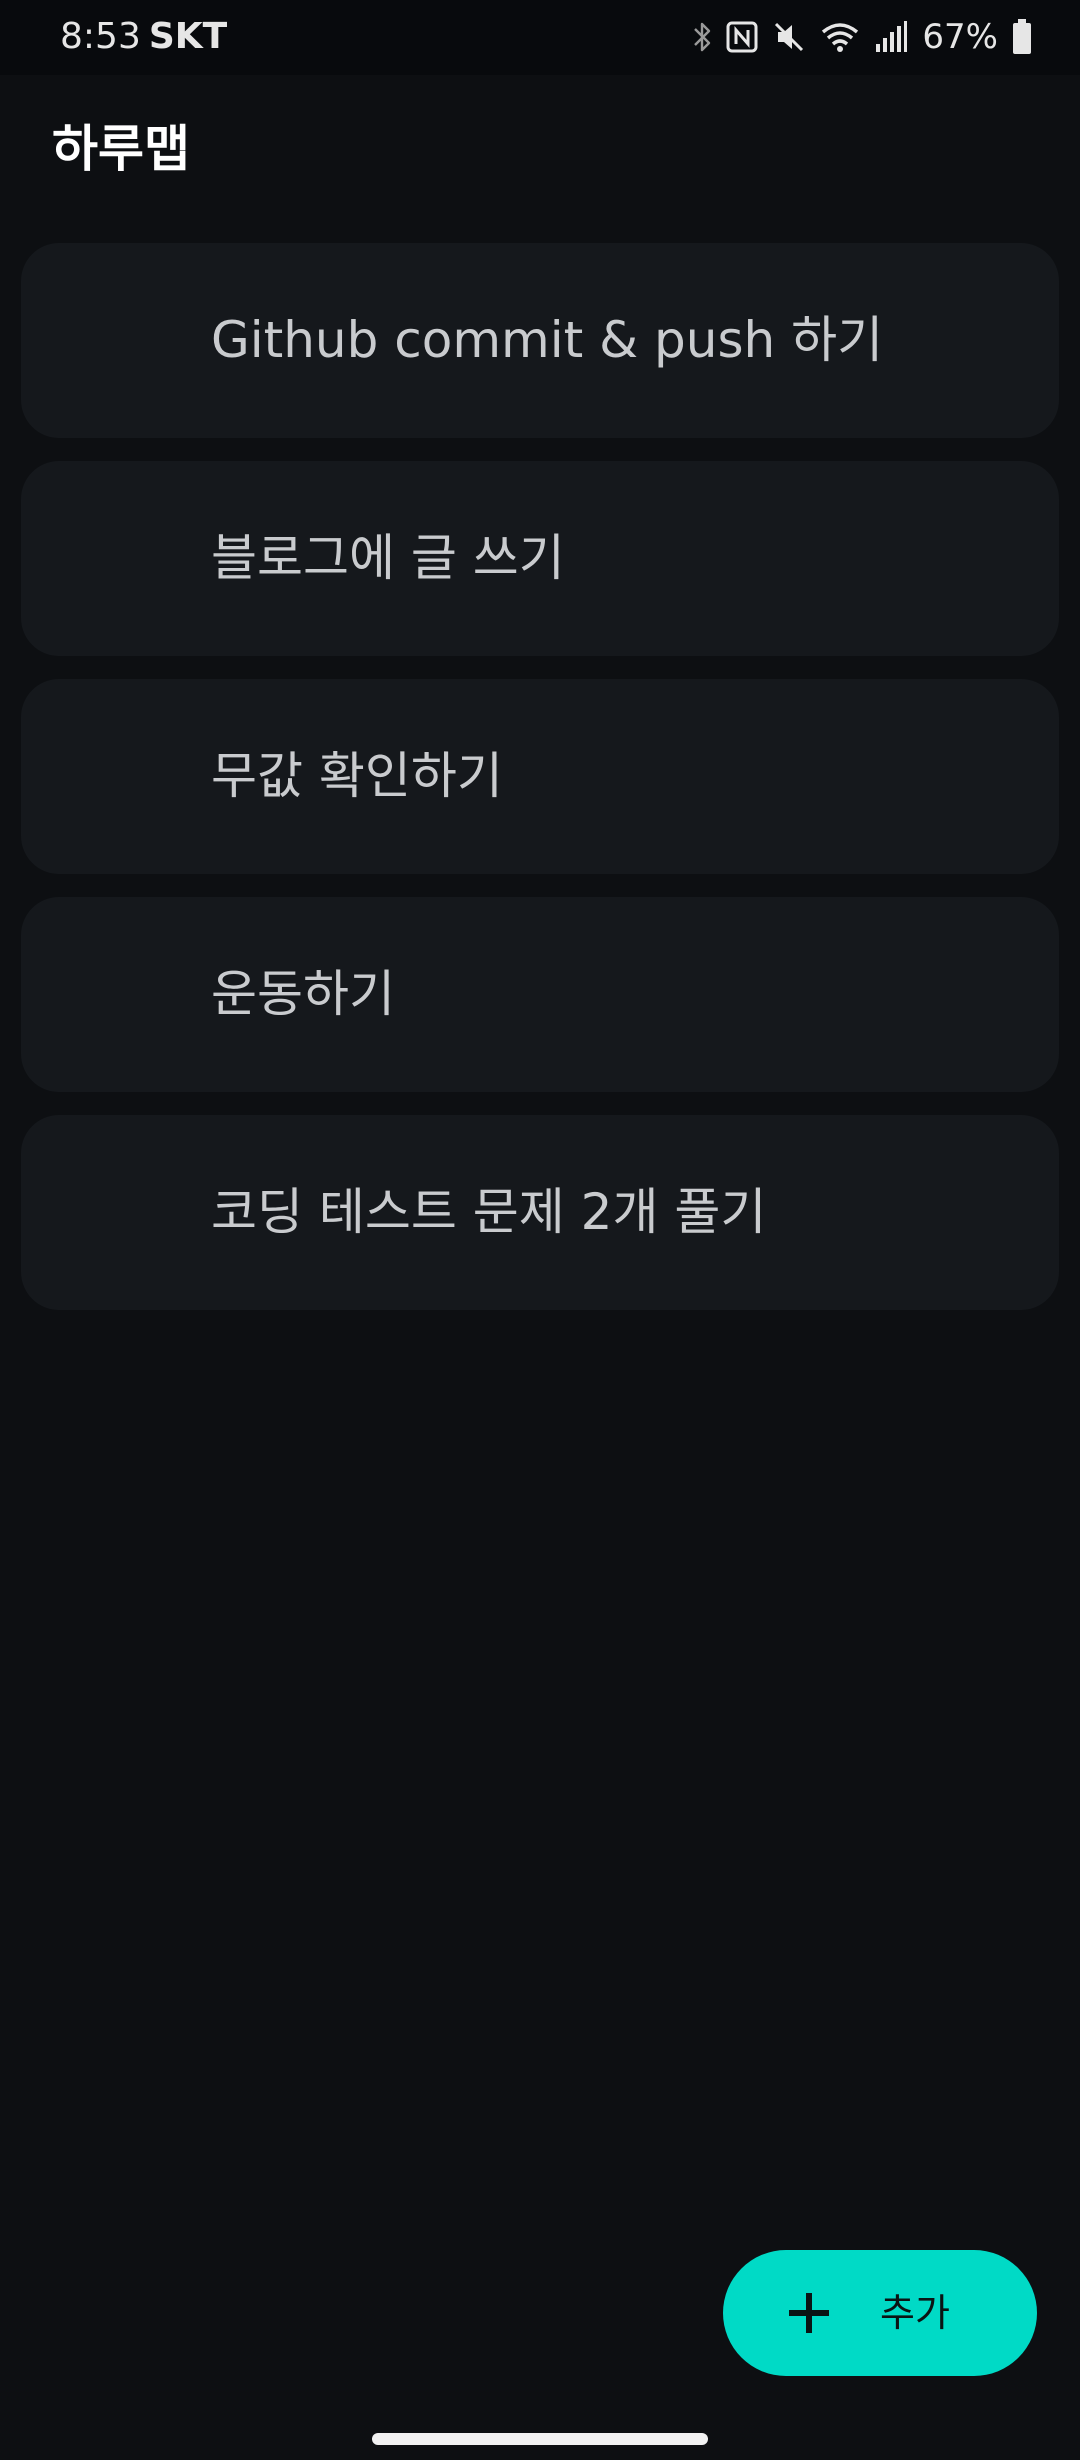 Image resolution: width=1080 pixels, height=2460 pixels. What do you see at coordinates (188, 36) in the screenshot?
I see `status-carrier: SKT` at bounding box center [188, 36].